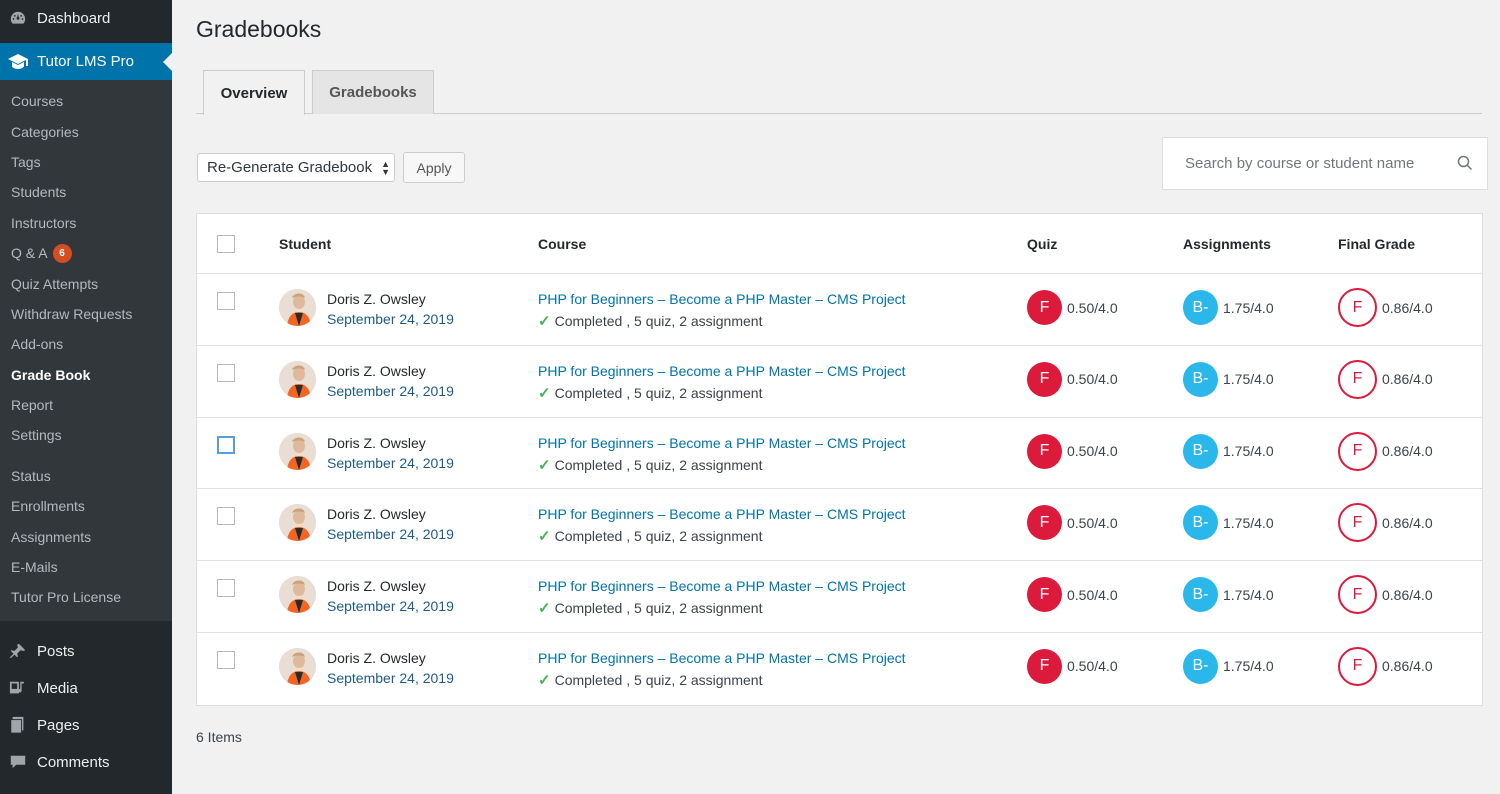 The image size is (1500, 794). What do you see at coordinates (86, 344) in the screenshot?
I see `sidebar-item-addons: Add-ons` at bounding box center [86, 344].